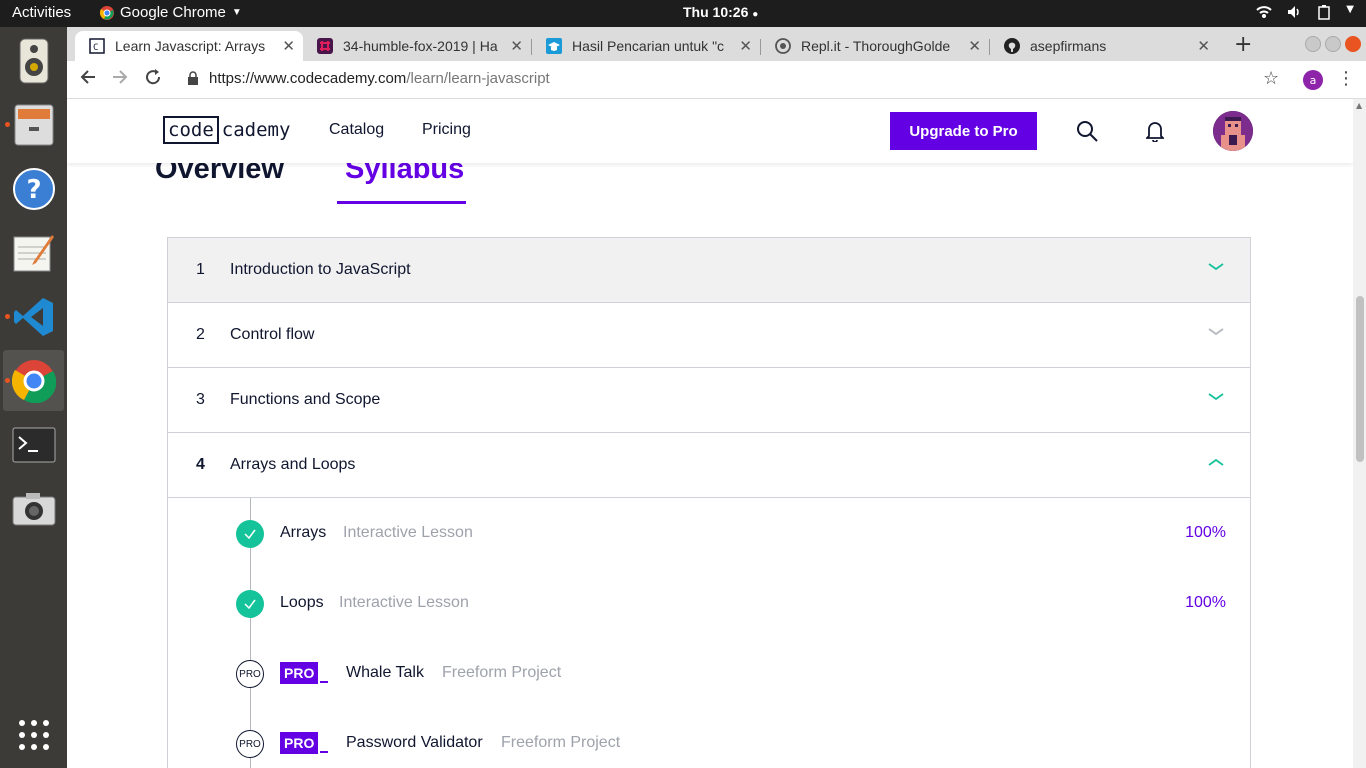  What do you see at coordinates (308, 78) in the screenshot?
I see `url-host: https://www.codecademy.com` at bounding box center [308, 78].